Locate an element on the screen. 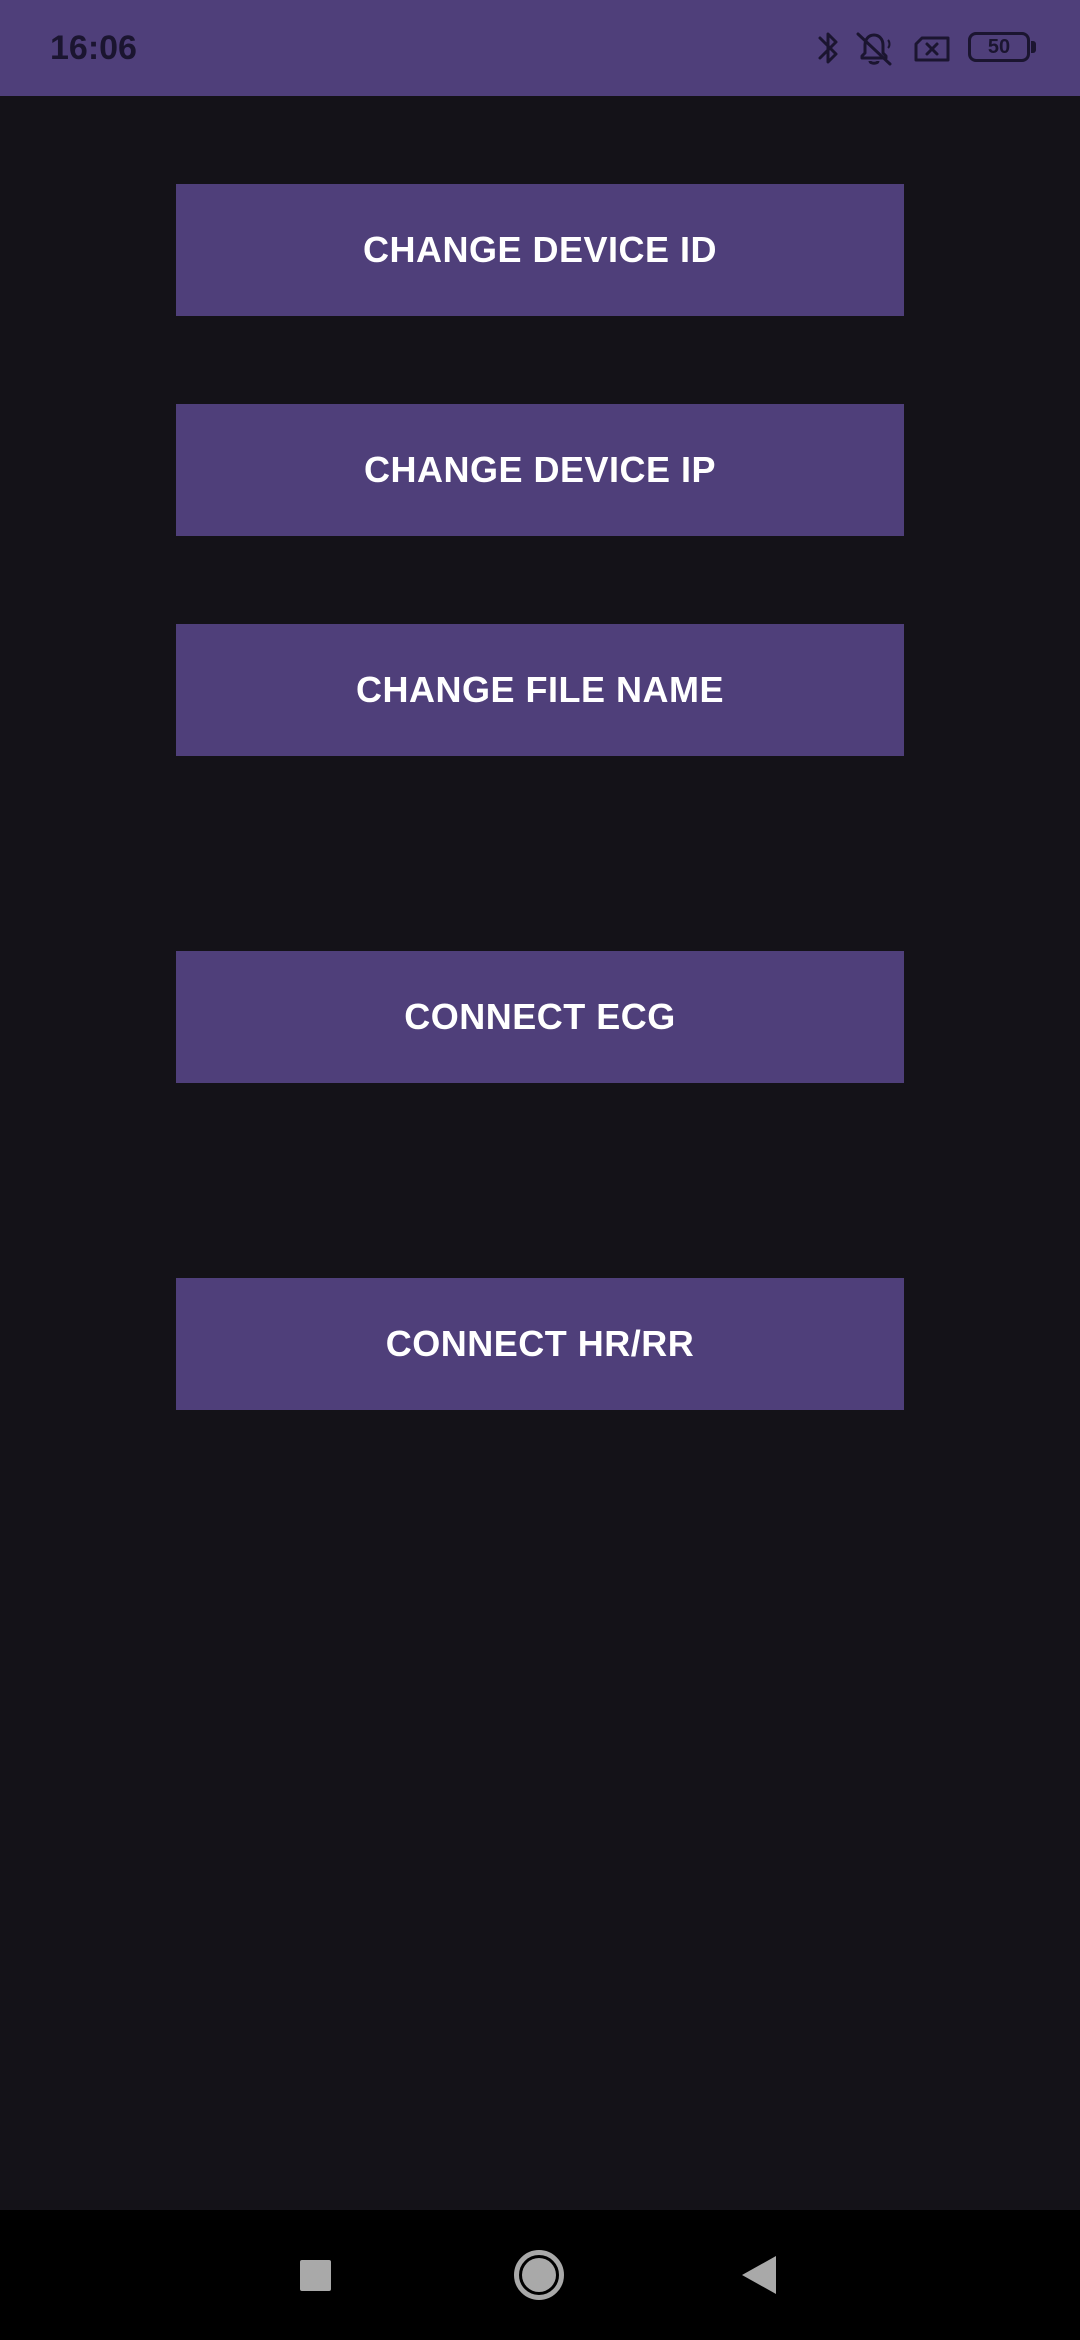 The image size is (1080, 2340). status-time: 16:06 is located at coordinates (93, 48).